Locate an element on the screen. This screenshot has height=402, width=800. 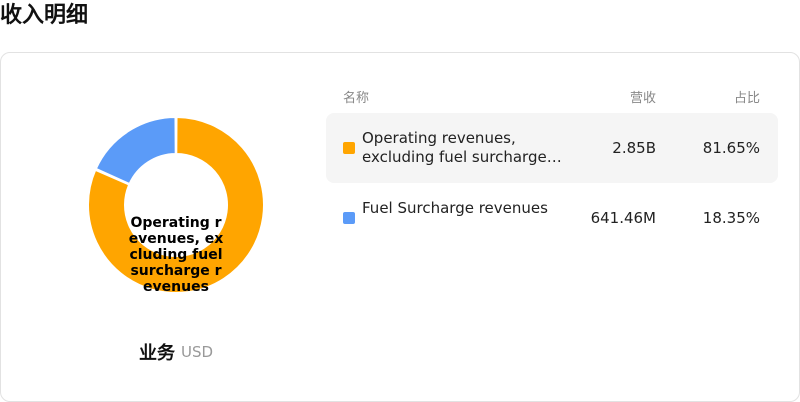
legend-swatch-operating is located at coordinates (349, 148).